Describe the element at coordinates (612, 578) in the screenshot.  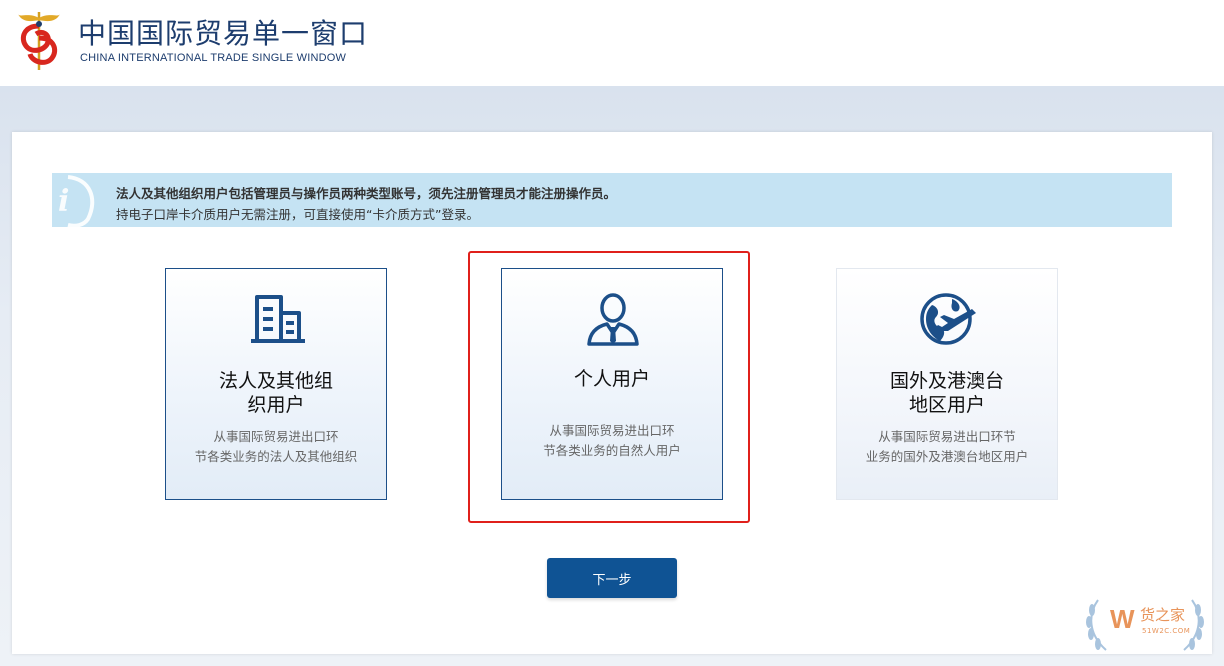
I see `next-step-button: 下一步` at that location.